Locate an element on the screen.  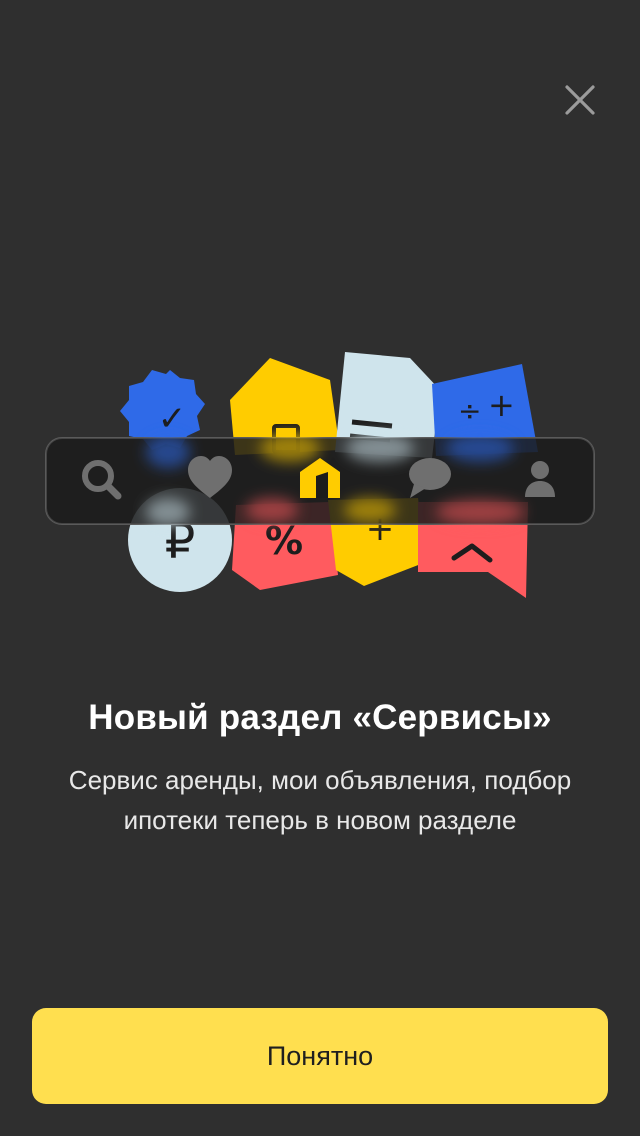
got-it-button: Понятно is located at coordinates (320, 1056).